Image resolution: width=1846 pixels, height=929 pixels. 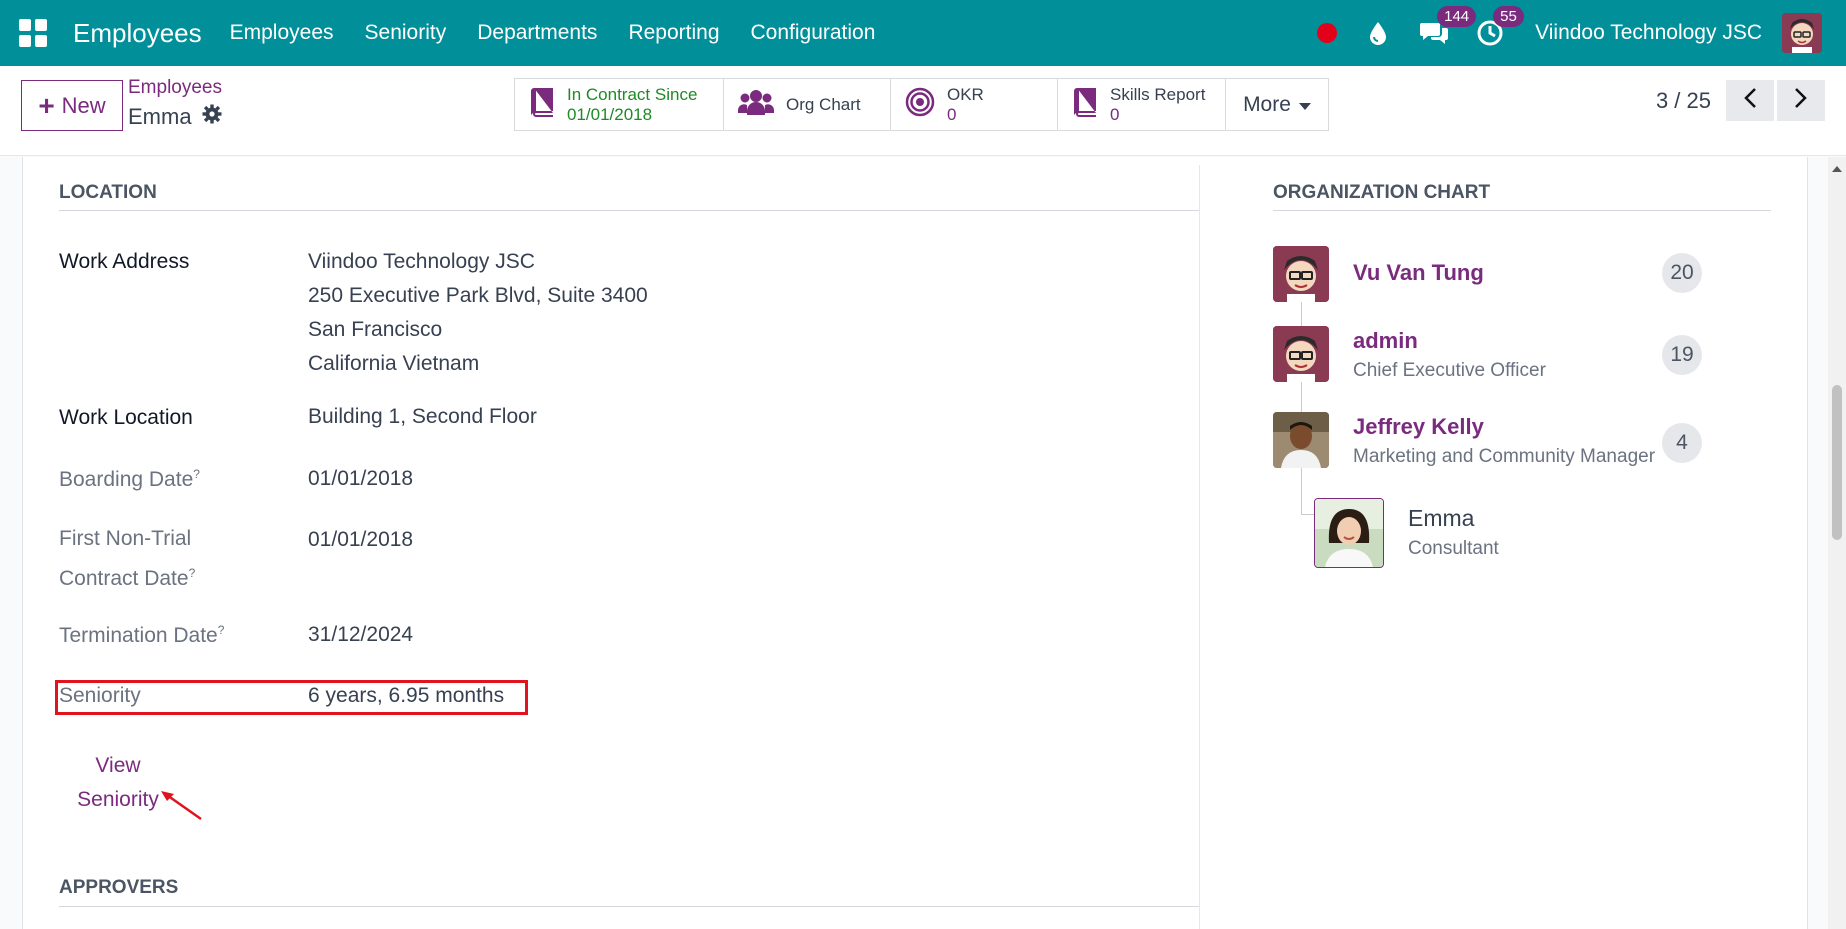 I want to click on seniority-highlight-box, so click(x=291, y=697).